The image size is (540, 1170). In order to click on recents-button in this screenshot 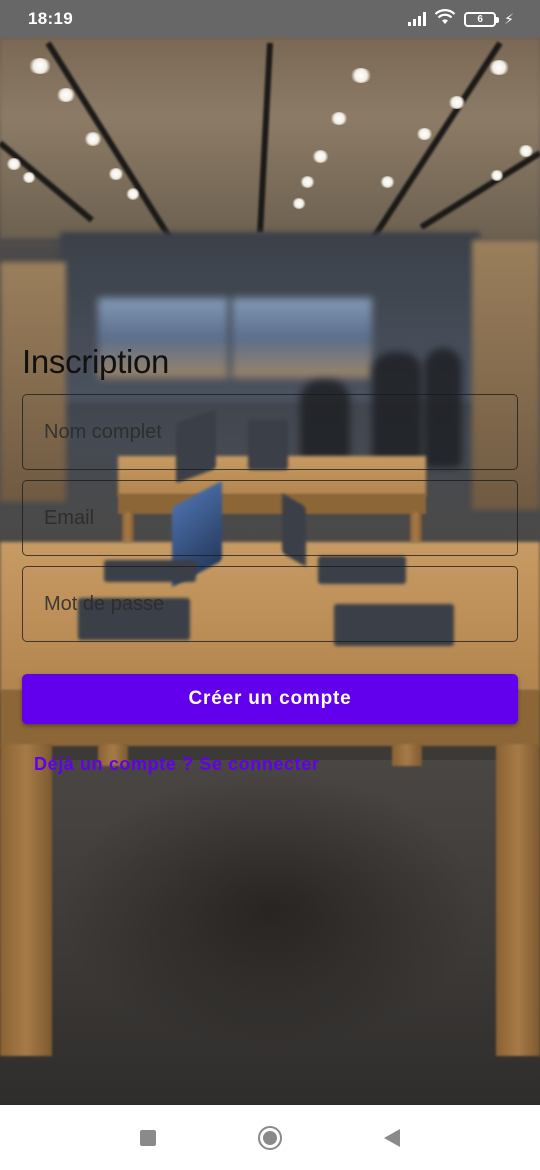, I will do `click(148, 1137)`.